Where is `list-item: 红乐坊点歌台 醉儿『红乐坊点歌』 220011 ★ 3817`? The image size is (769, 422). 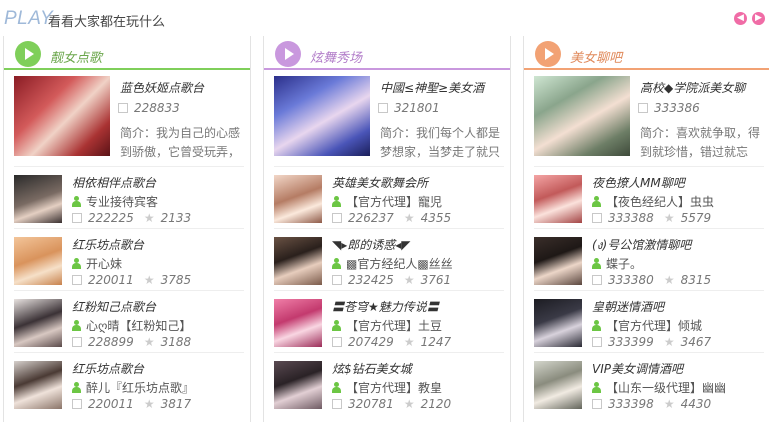
list-item: 红乐坊点歌台 醉儿『红乐坊点歌』 220011 ★ 3817 is located at coordinates (129, 381).